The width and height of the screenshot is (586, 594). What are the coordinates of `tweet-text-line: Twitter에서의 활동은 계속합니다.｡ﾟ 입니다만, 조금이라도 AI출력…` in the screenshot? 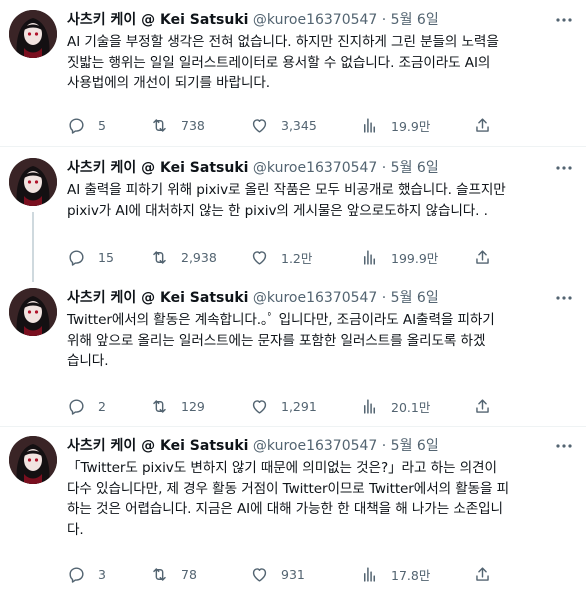 It's located at (281, 320).